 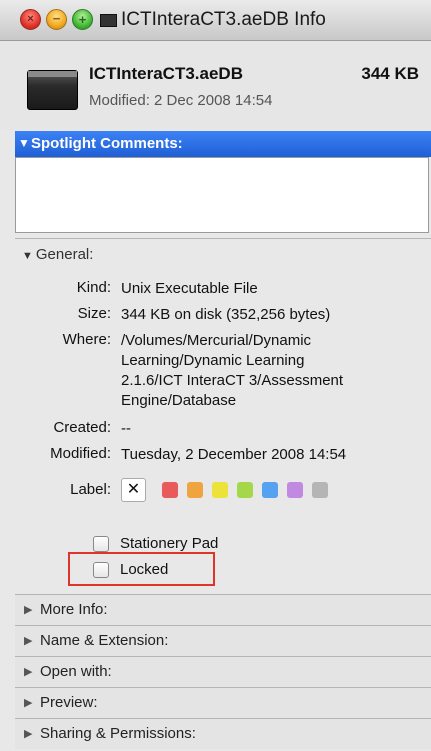 What do you see at coordinates (82, 427) in the screenshot?
I see `created-label: Created:` at bounding box center [82, 427].